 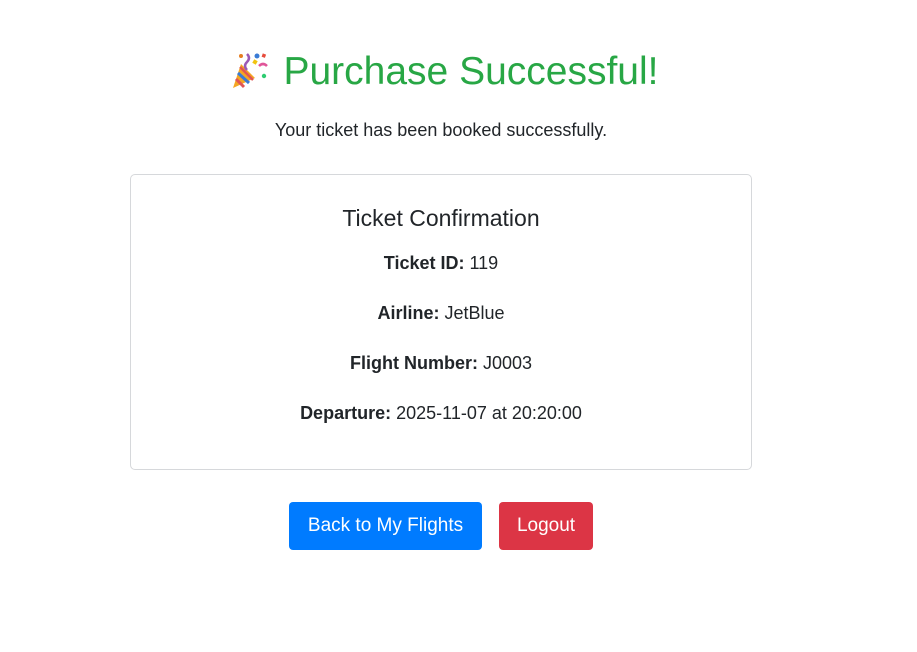 What do you see at coordinates (424, 263) in the screenshot?
I see `ticket-id-label: Ticket ID:` at bounding box center [424, 263].